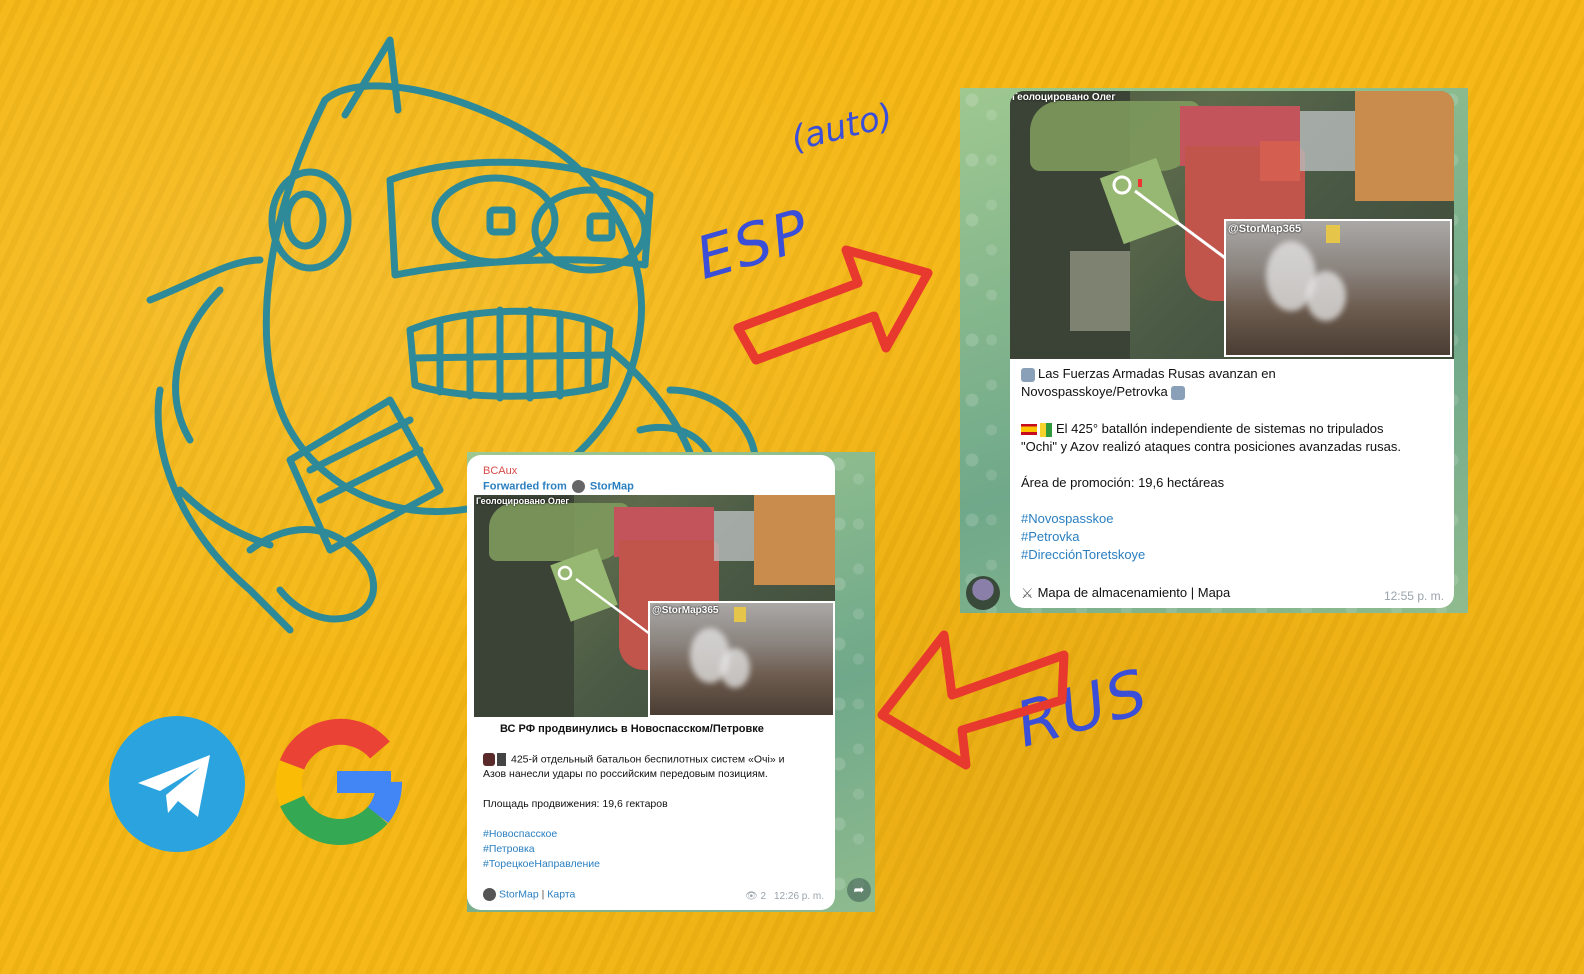  What do you see at coordinates (1050, 536) in the screenshot?
I see `esp-hashtag: #Petrovka` at bounding box center [1050, 536].